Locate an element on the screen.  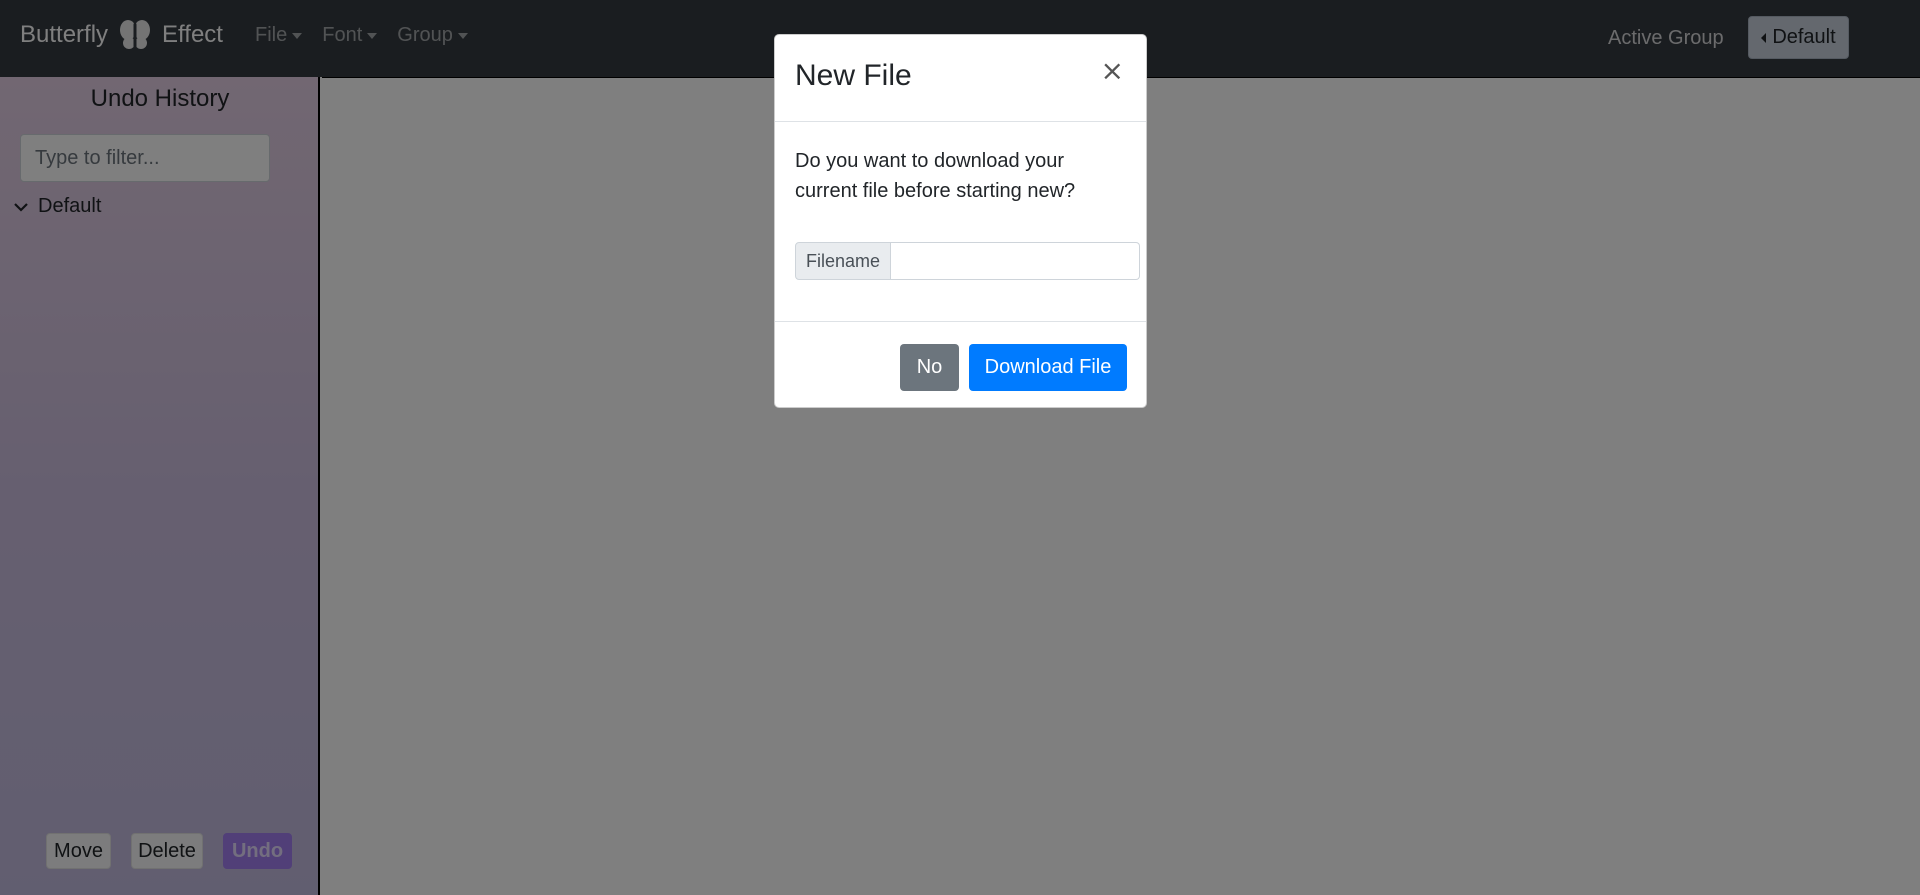
modal-title: New File is located at coordinates (853, 75).